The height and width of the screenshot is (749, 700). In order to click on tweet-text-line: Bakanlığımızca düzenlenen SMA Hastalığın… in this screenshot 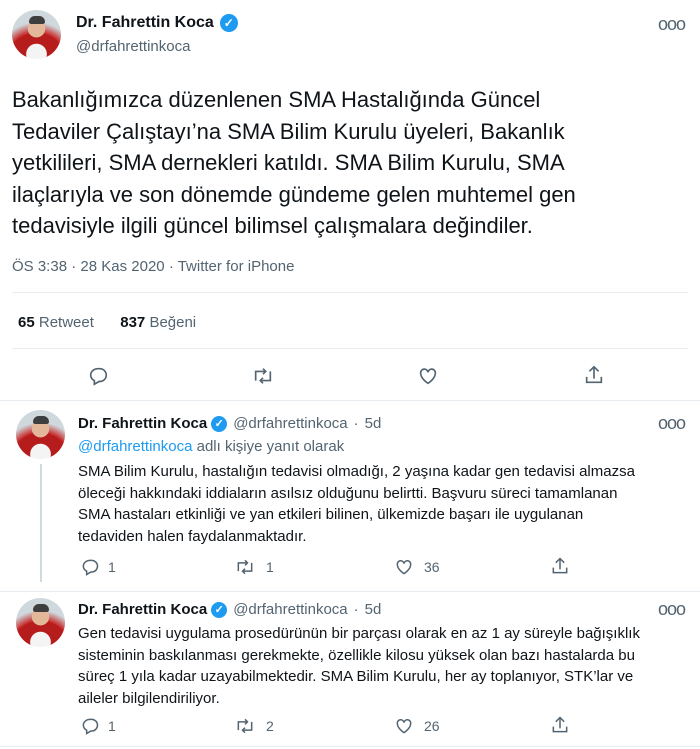, I will do `click(276, 99)`.